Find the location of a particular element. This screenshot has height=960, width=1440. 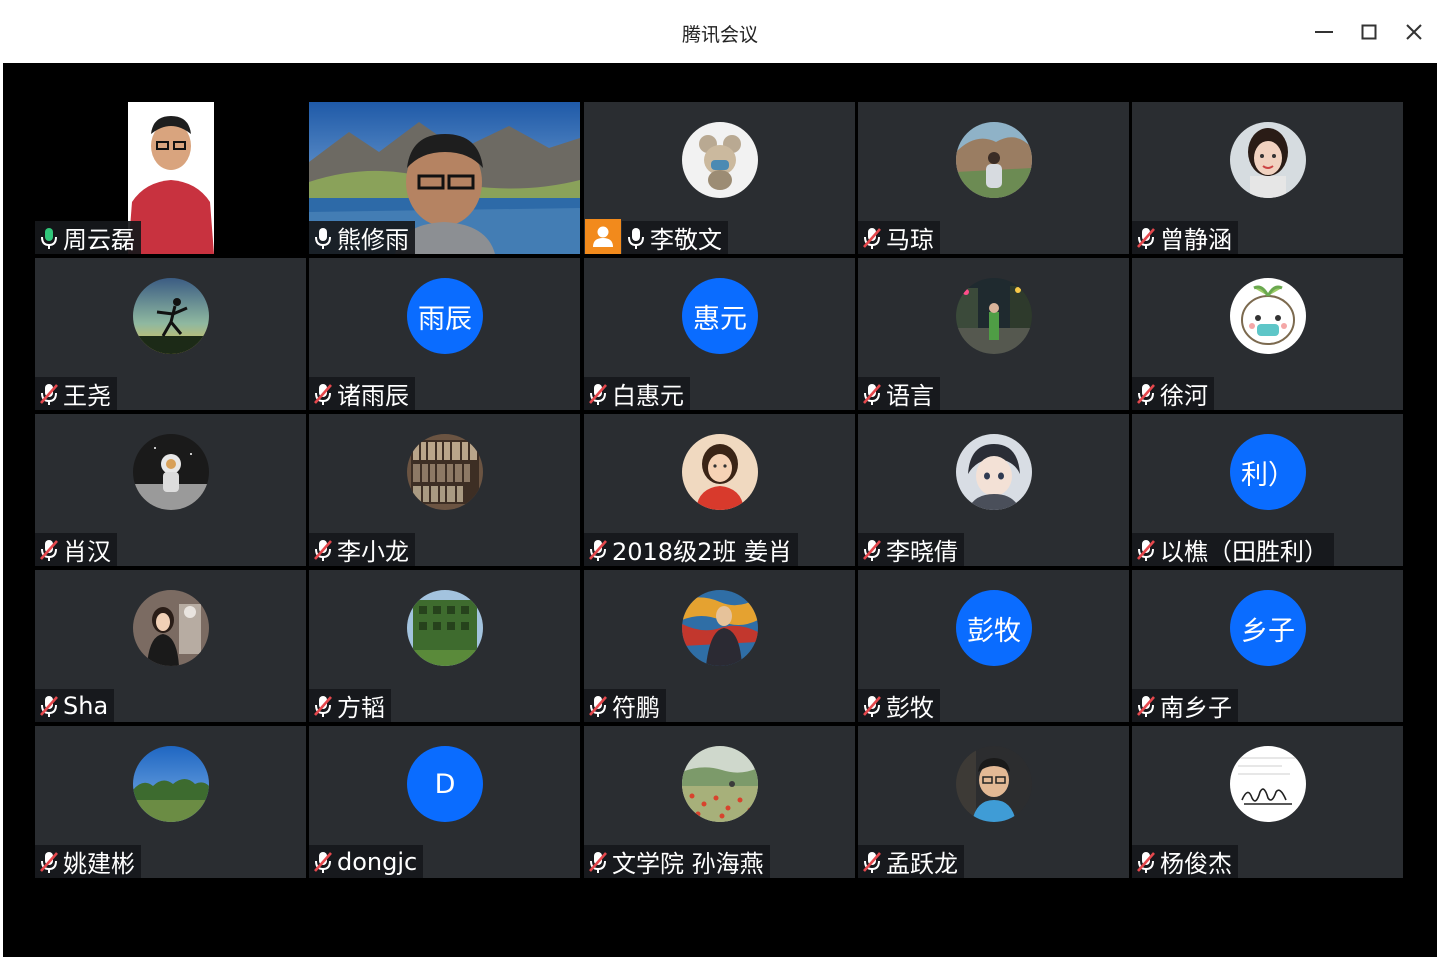

participant-tile: 曾静涵 is located at coordinates (1267, 178).